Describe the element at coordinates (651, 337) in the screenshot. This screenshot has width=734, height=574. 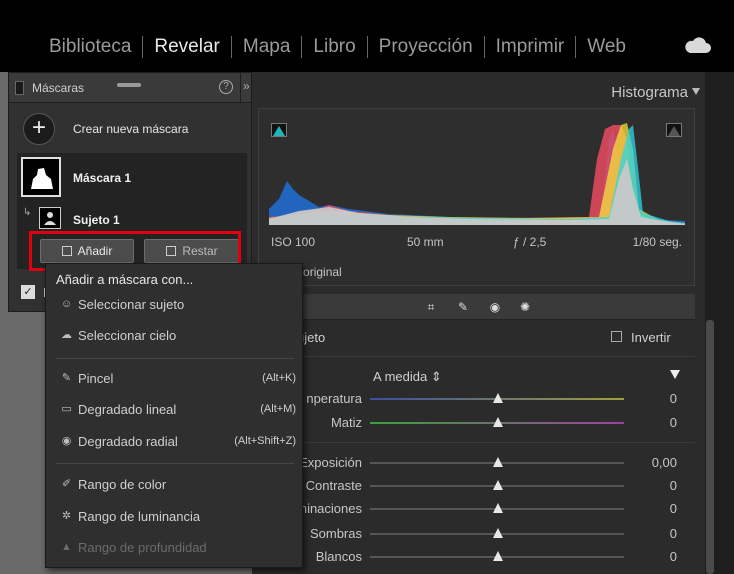
I see `invert-label: Invertir` at that location.